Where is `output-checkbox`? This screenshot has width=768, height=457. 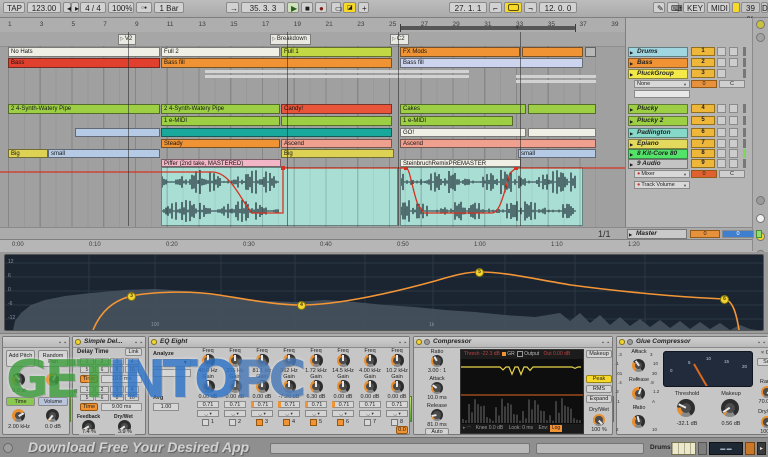
output-checkbox is located at coordinates (520, 353).